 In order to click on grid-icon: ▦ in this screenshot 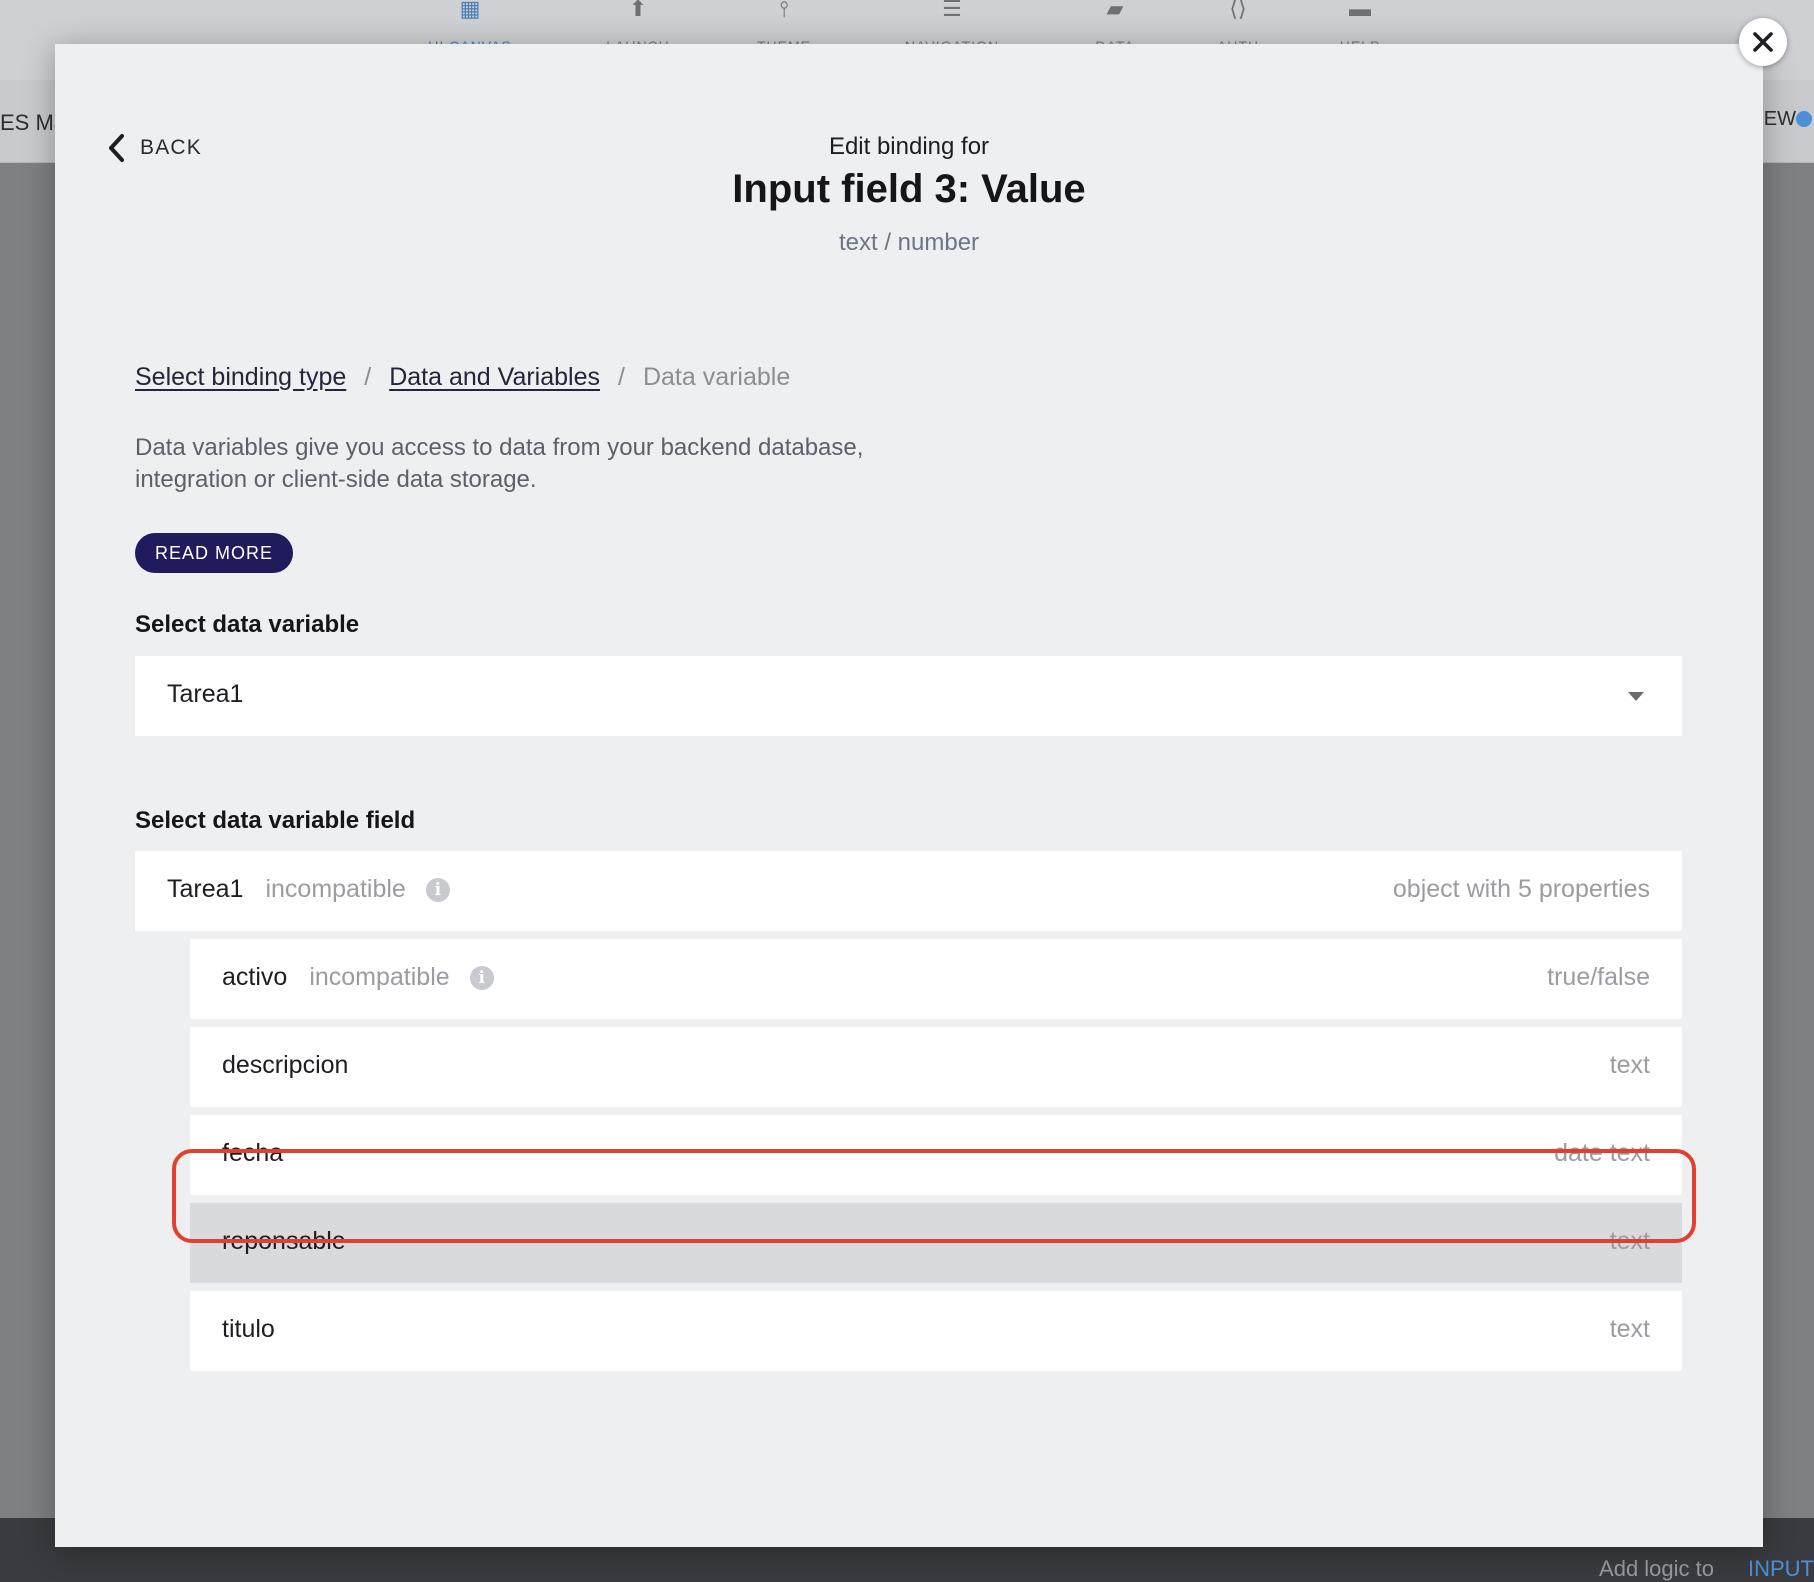, I will do `click(470, 10)`.